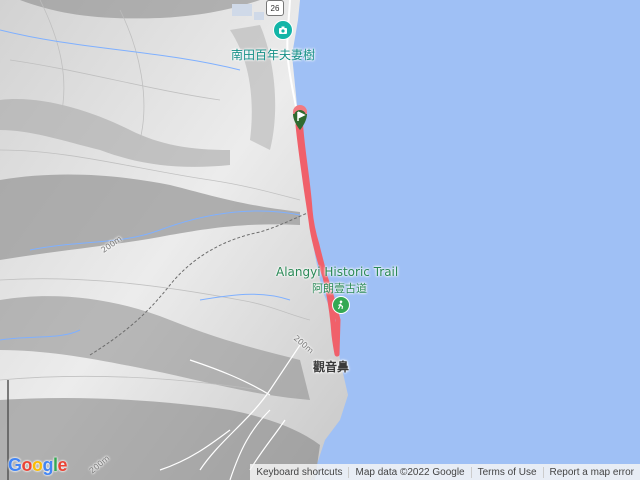 The image size is (640, 480). What do you see at coordinates (506, 472) in the screenshot?
I see `terms-link: Terms of Use` at bounding box center [506, 472].